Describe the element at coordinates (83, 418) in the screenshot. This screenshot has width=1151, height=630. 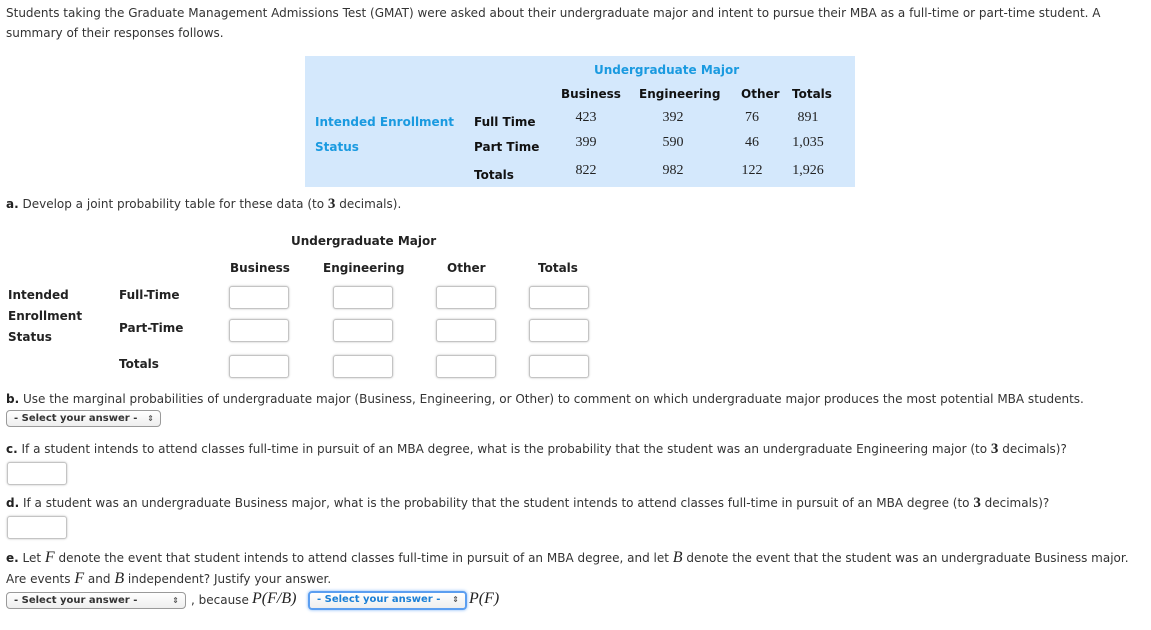
I see `part-b-answer-select: - Select your answer - ⇕` at that location.